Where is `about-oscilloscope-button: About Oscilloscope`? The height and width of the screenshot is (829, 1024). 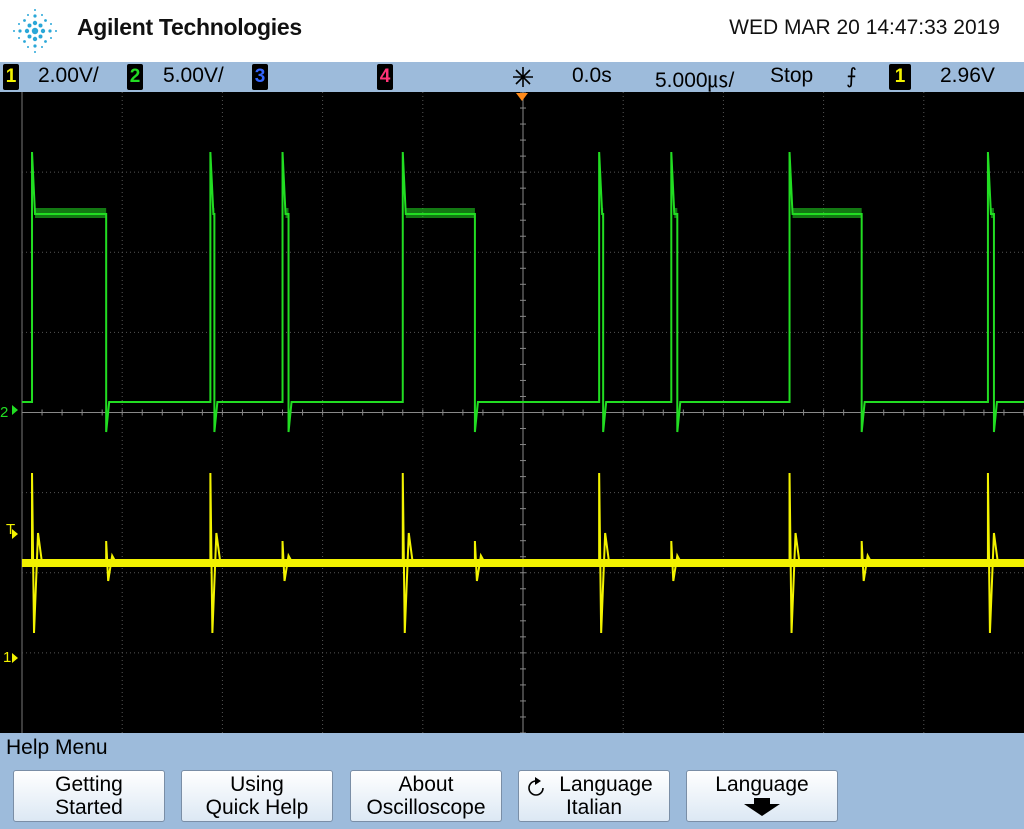
about-oscilloscope-button: About Oscilloscope is located at coordinates (426, 796).